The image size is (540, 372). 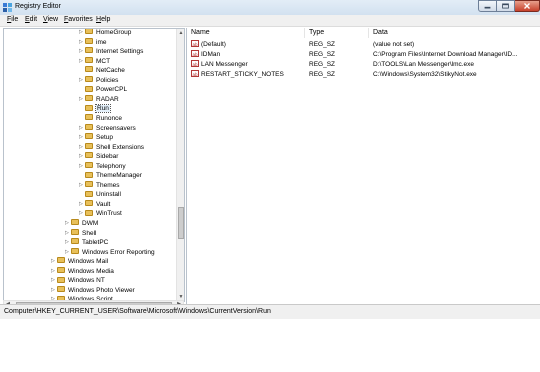 What do you see at coordinates (101, 290) in the screenshot?
I see `tree-item-label: Windows Photo Viewer` at bounding box center [101, 290].